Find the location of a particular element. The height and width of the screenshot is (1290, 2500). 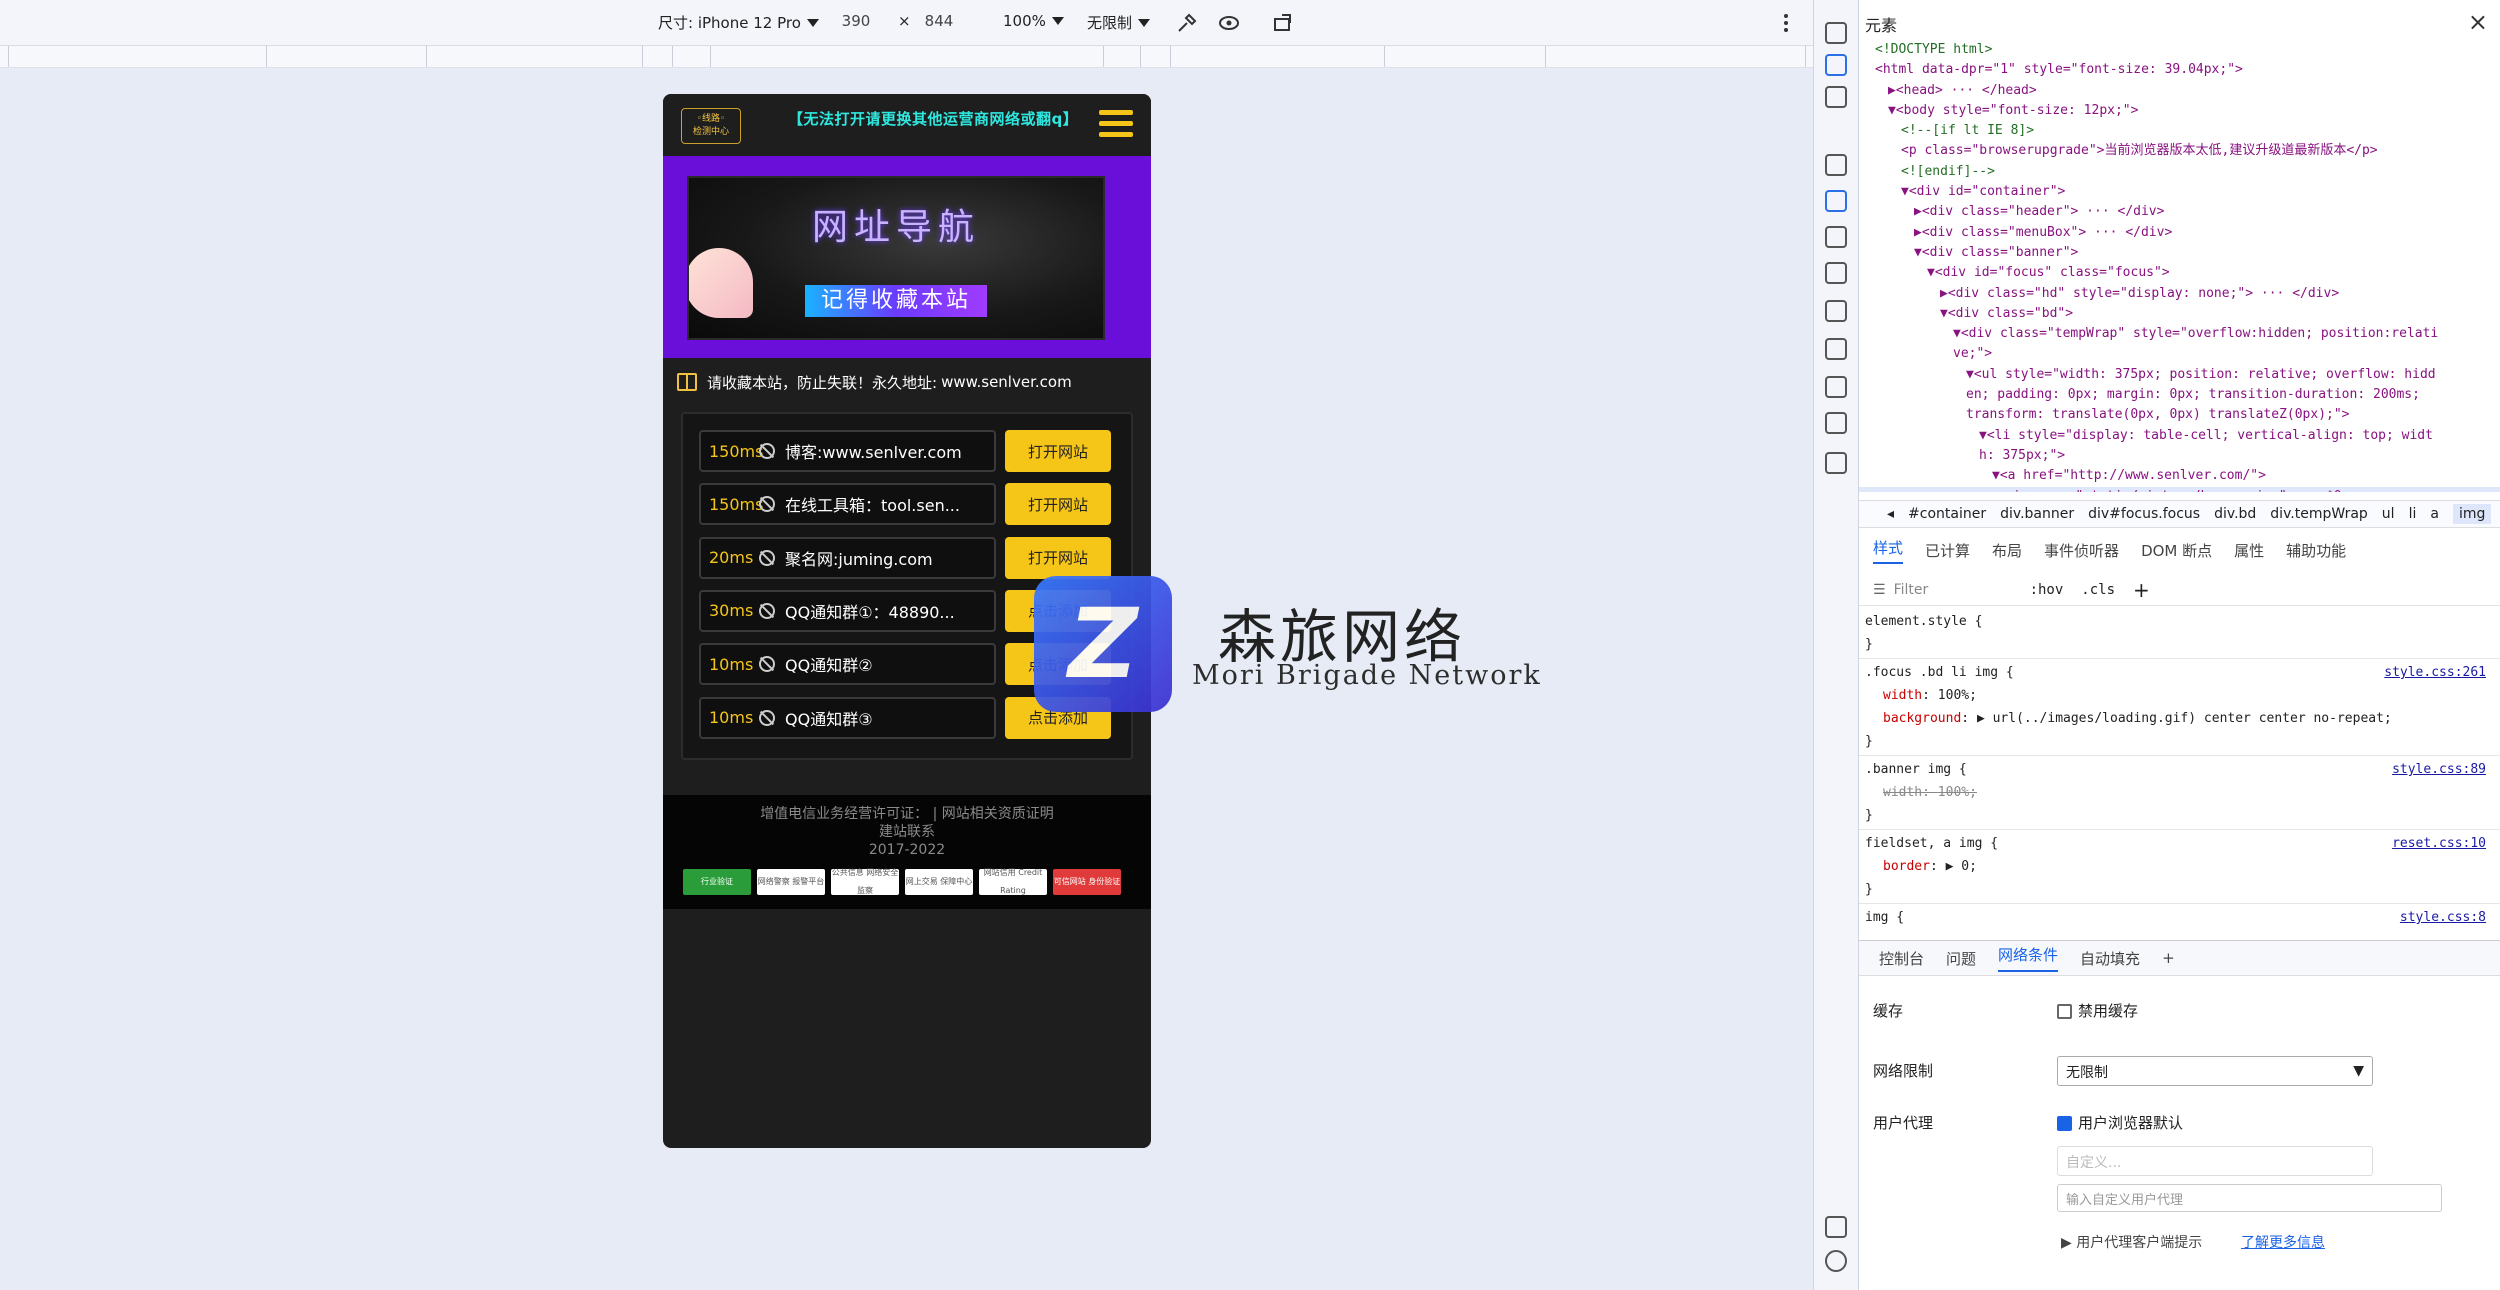

height-input: 844 is located at coordinates (939, 21).